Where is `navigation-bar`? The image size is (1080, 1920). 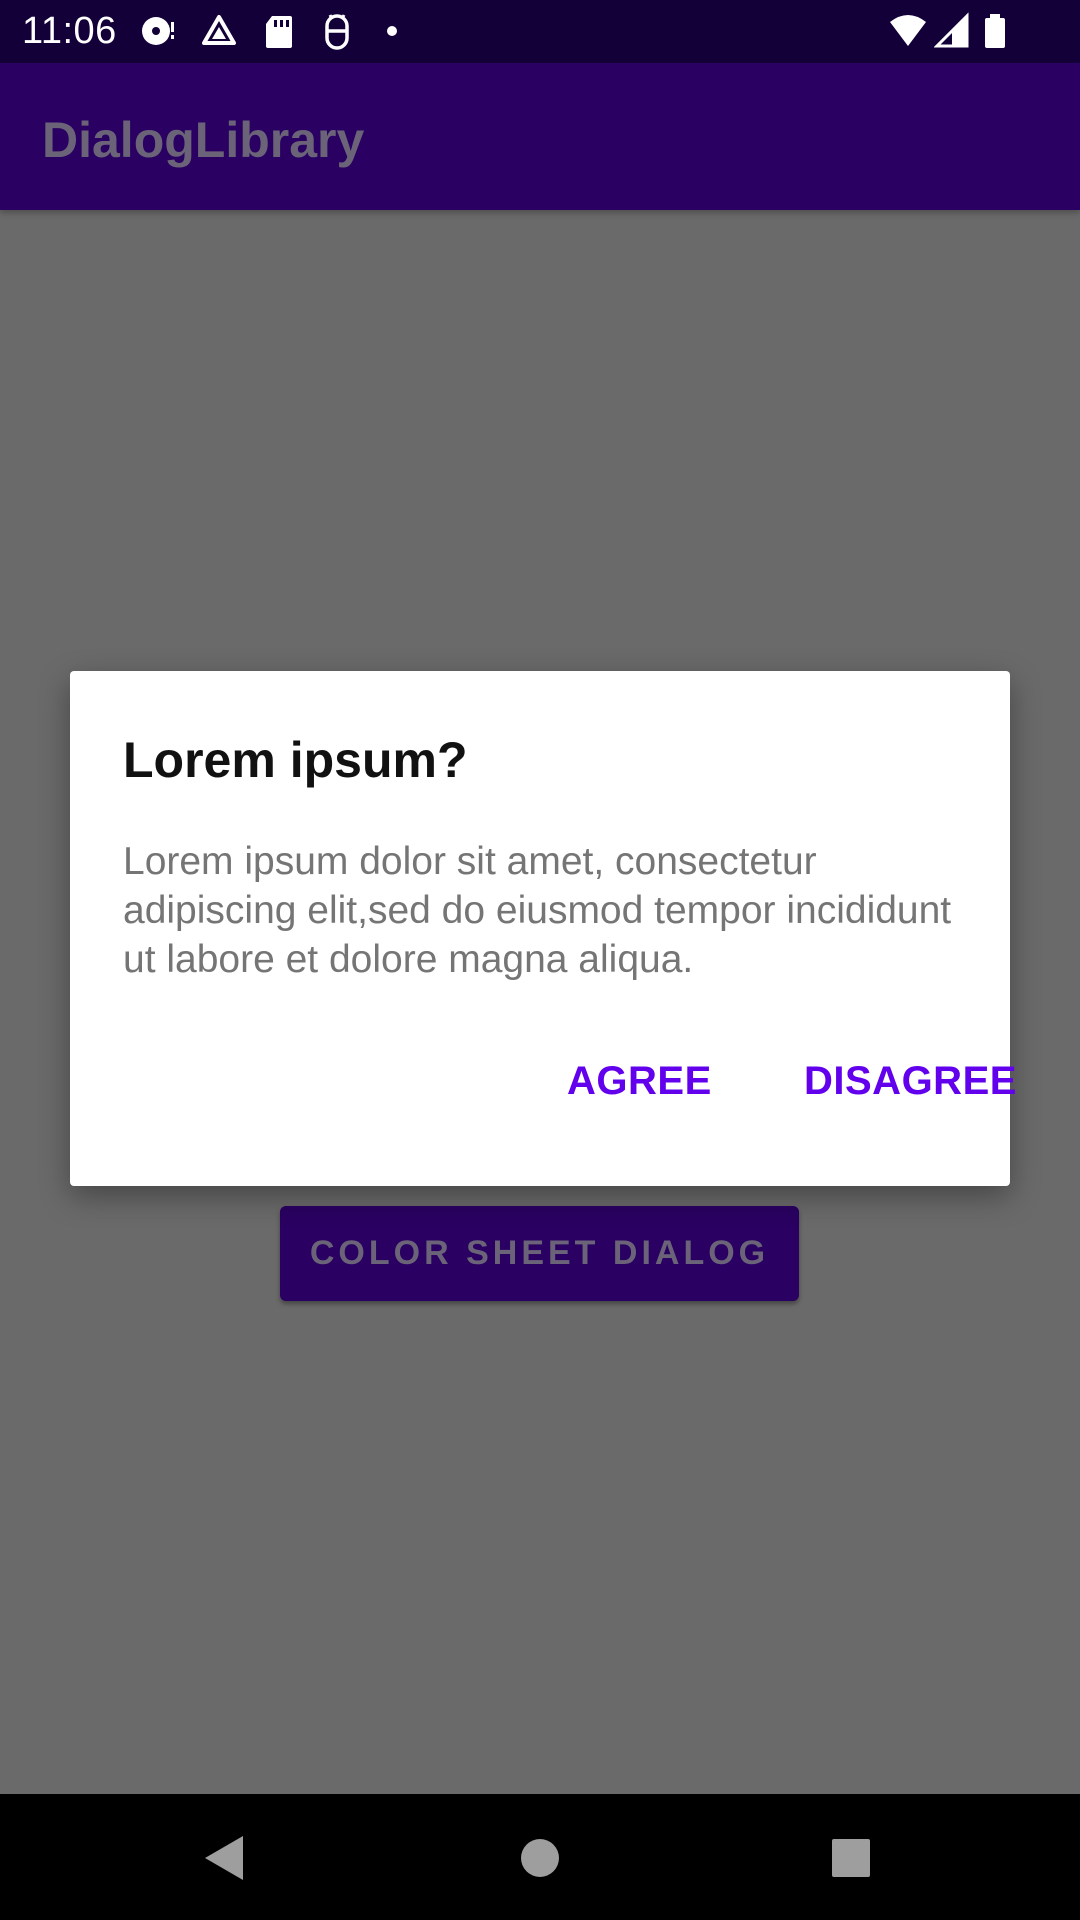 navigation-bar is located at coordinates (540, 1857).